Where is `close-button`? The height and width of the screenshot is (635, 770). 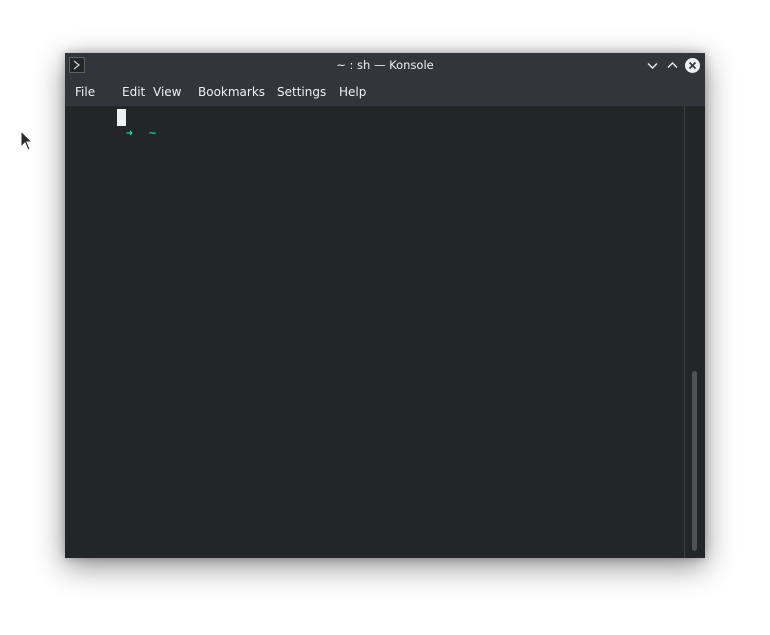
close-button is located at coordinates (692, 65).